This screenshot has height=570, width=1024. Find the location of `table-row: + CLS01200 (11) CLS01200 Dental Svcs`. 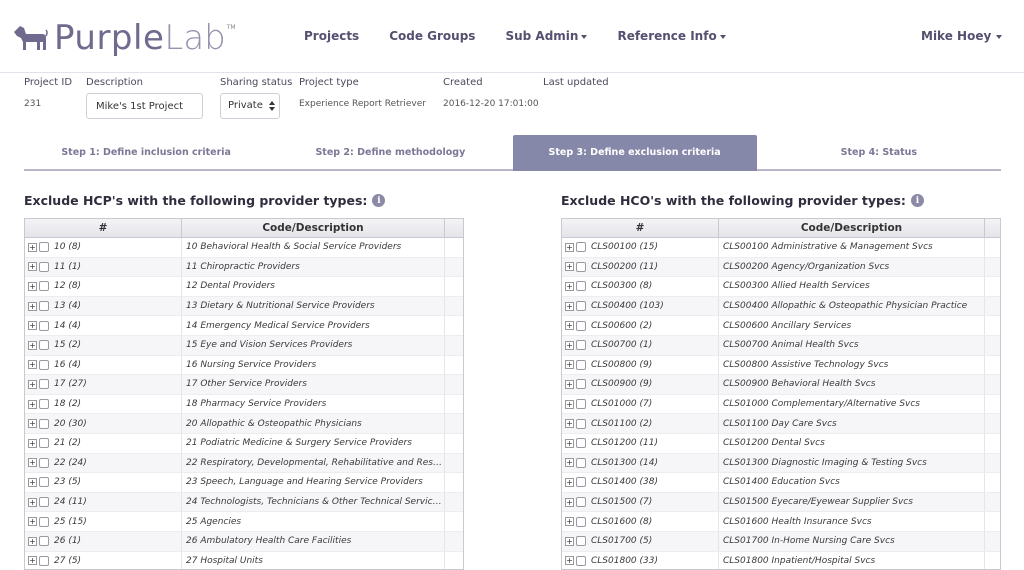

table-row: + CLS01200 (11) CLS01200 Dental Svcs is located at coordinates (781, 443).